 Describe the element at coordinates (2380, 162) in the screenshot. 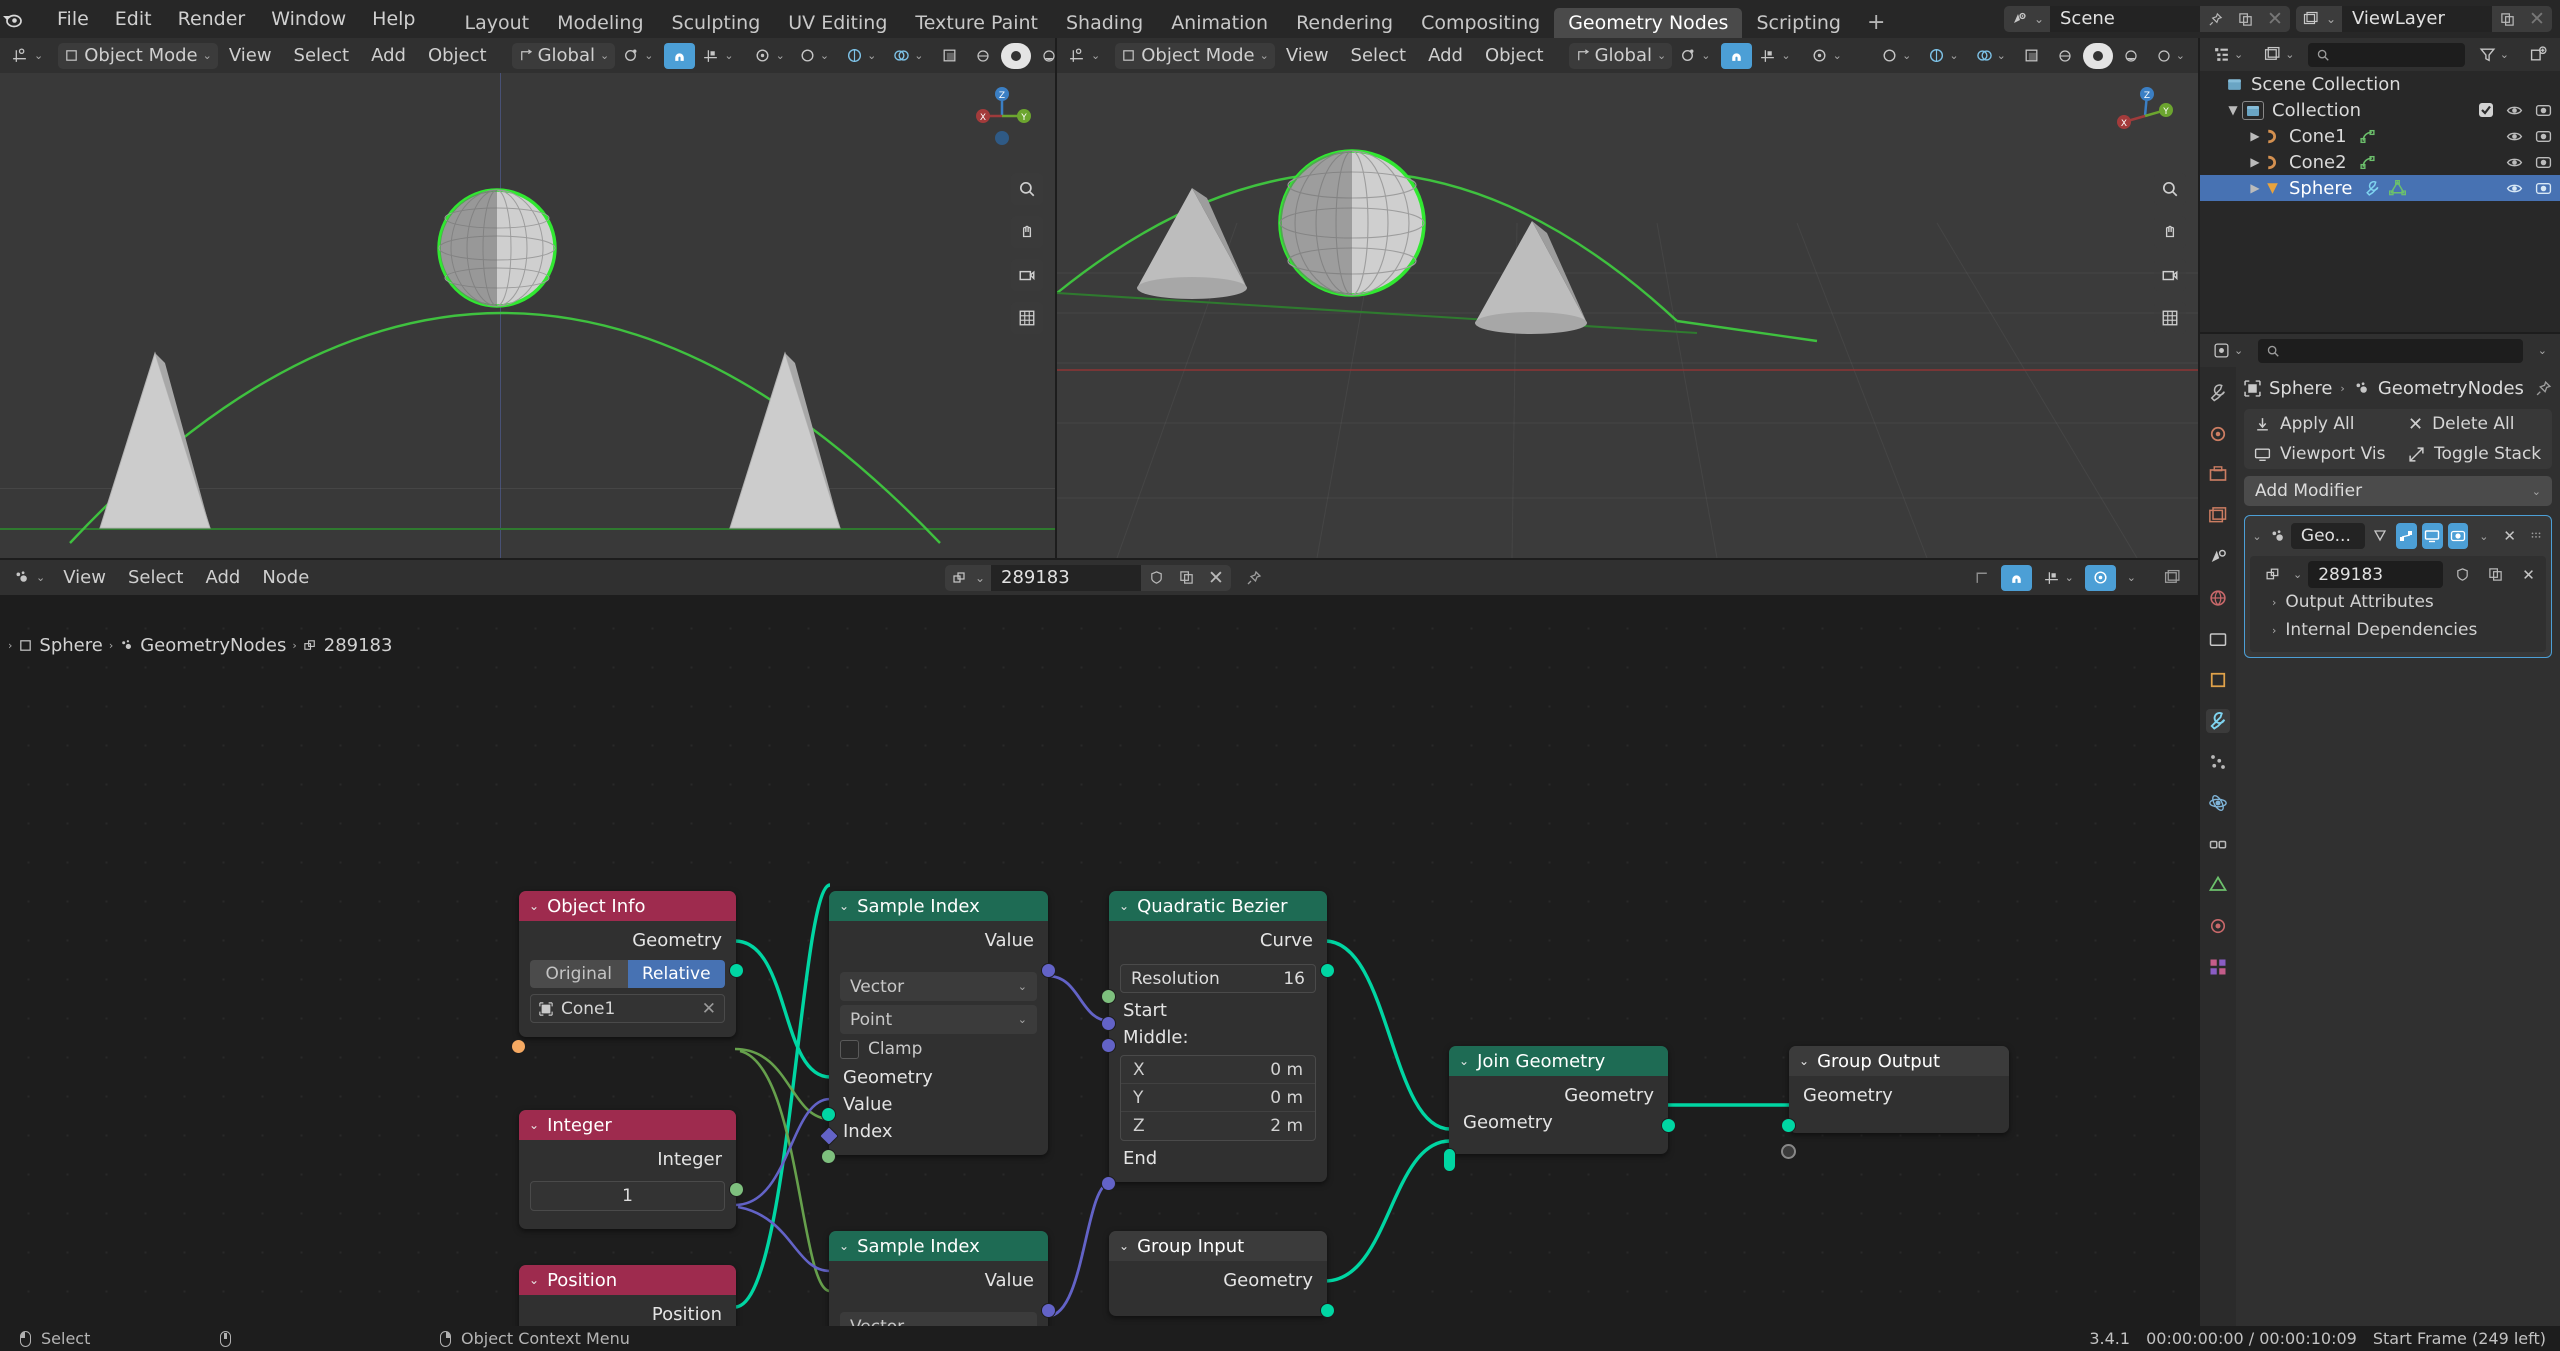

I see `outliner-row-cone2: ▶ Cone2` at that location.